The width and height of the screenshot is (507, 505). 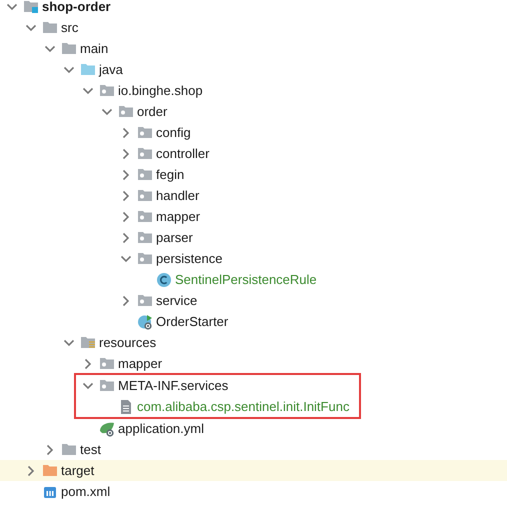 What do you see at coordinates (152, 111) in the screenshot?
I see `tree-item-label: order` at bounding box center [152, 111].